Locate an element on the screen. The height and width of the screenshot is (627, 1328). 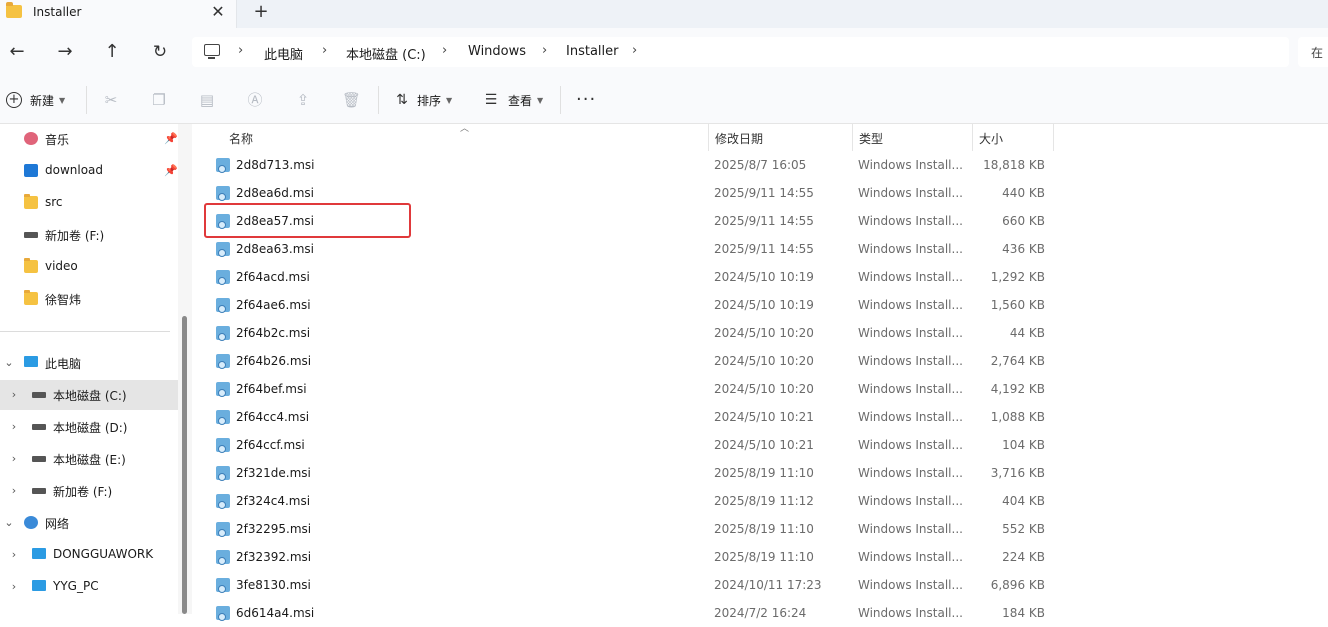
scrollbar-thumb is located at coordinates (184, 465).